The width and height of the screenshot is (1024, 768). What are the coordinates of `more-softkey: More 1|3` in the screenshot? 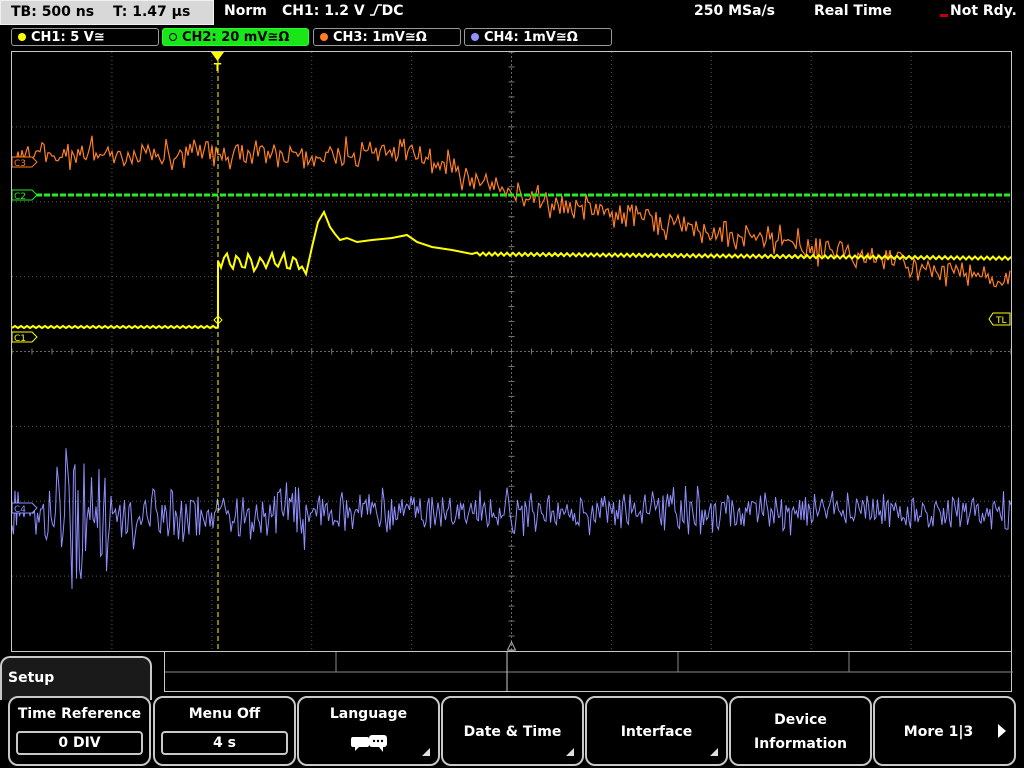 It's located at (944, 731).